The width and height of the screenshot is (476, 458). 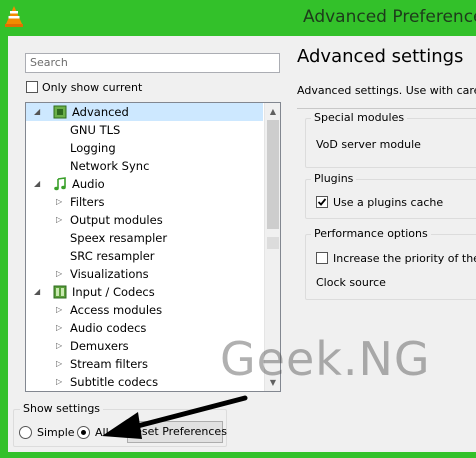 I want to click on tree-item-label: SRC resampler, so click(x=112, y=256).